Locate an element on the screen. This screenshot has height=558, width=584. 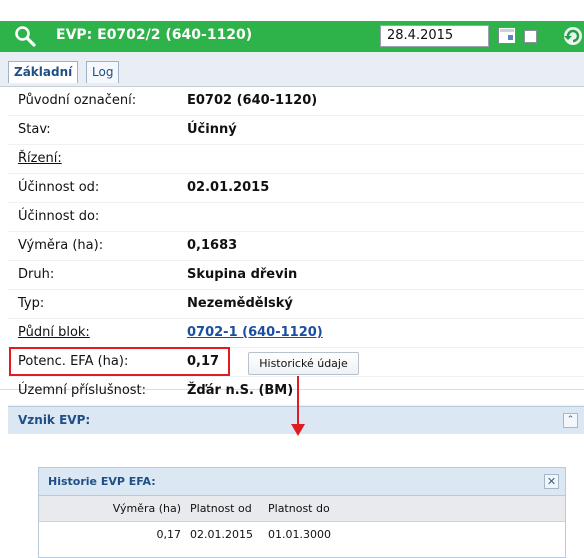
field-row: Druh: Skupina dřevin is located at coordinates (296, 275).